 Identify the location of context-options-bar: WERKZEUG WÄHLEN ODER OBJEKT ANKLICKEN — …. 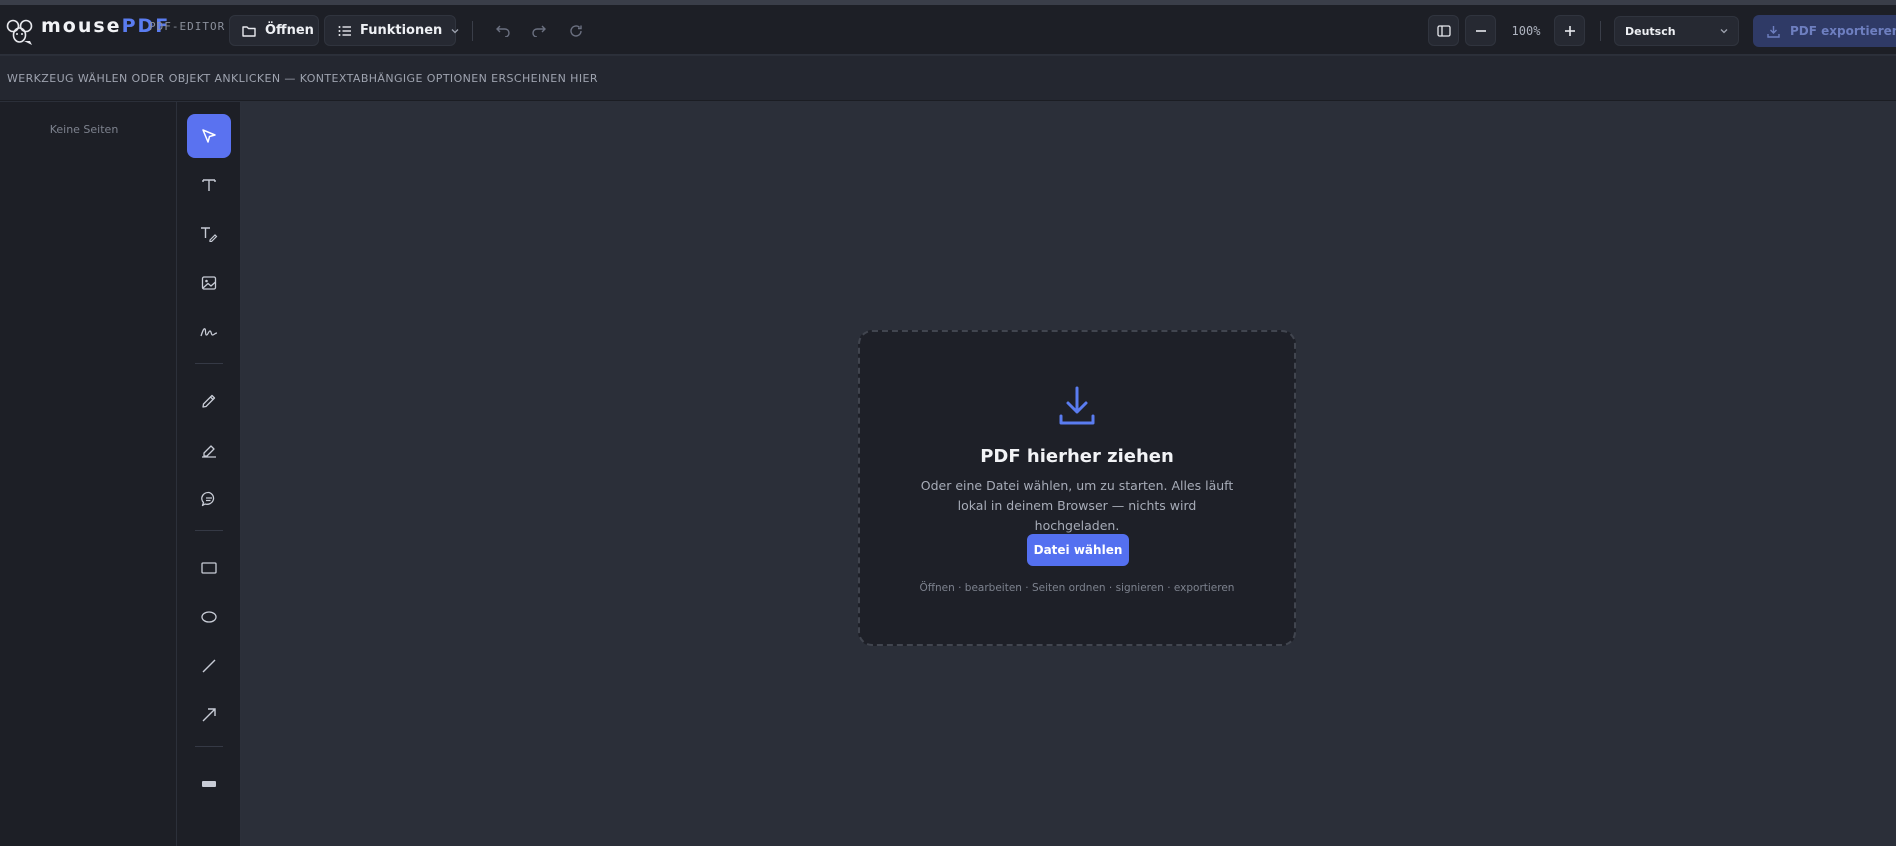
(948, 78).